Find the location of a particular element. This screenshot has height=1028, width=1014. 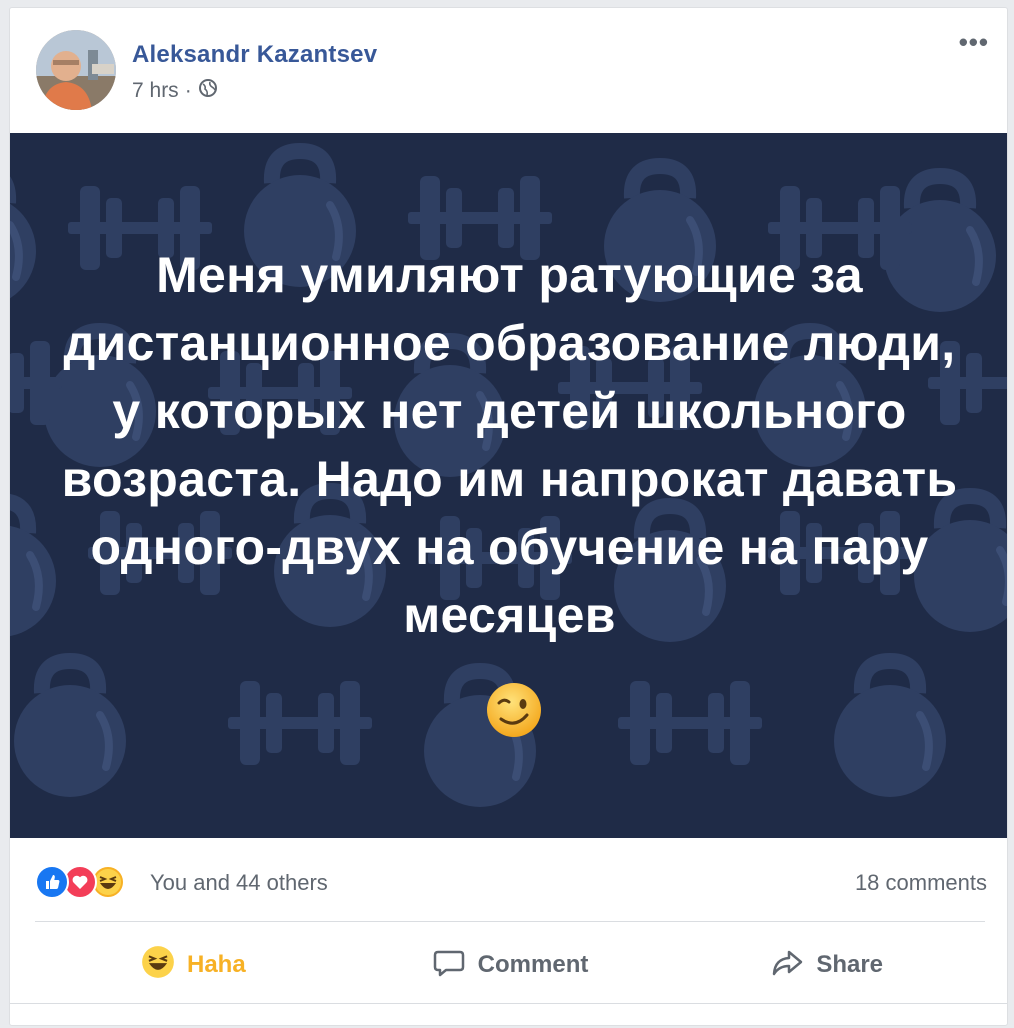

haha-reaction-button: Haha is located at coordinates (193, 965).